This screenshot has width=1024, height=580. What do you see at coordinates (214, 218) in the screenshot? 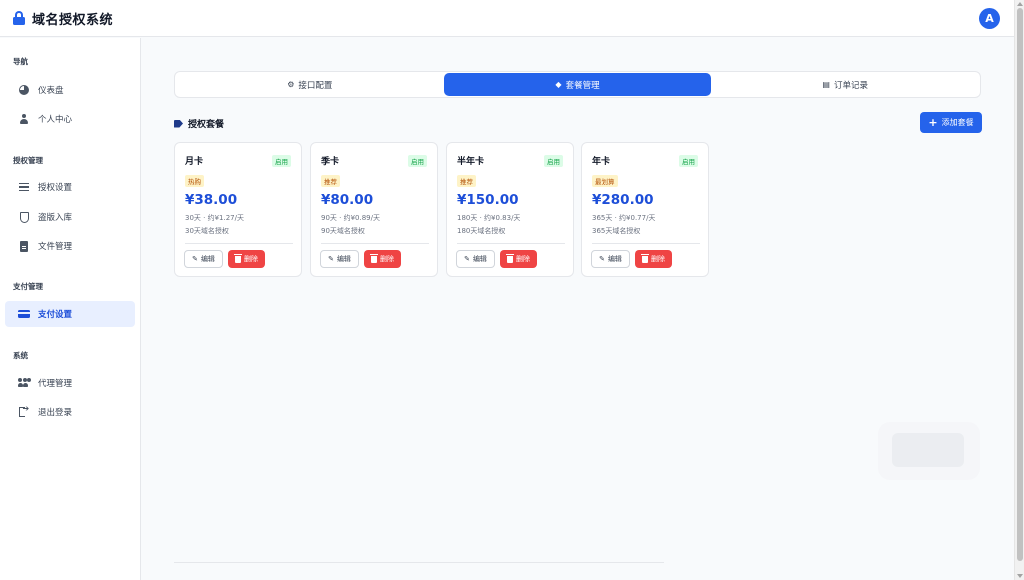
I see `package-duration: 30天 · 约¥1.27/天` at bounding box center [214, 218].